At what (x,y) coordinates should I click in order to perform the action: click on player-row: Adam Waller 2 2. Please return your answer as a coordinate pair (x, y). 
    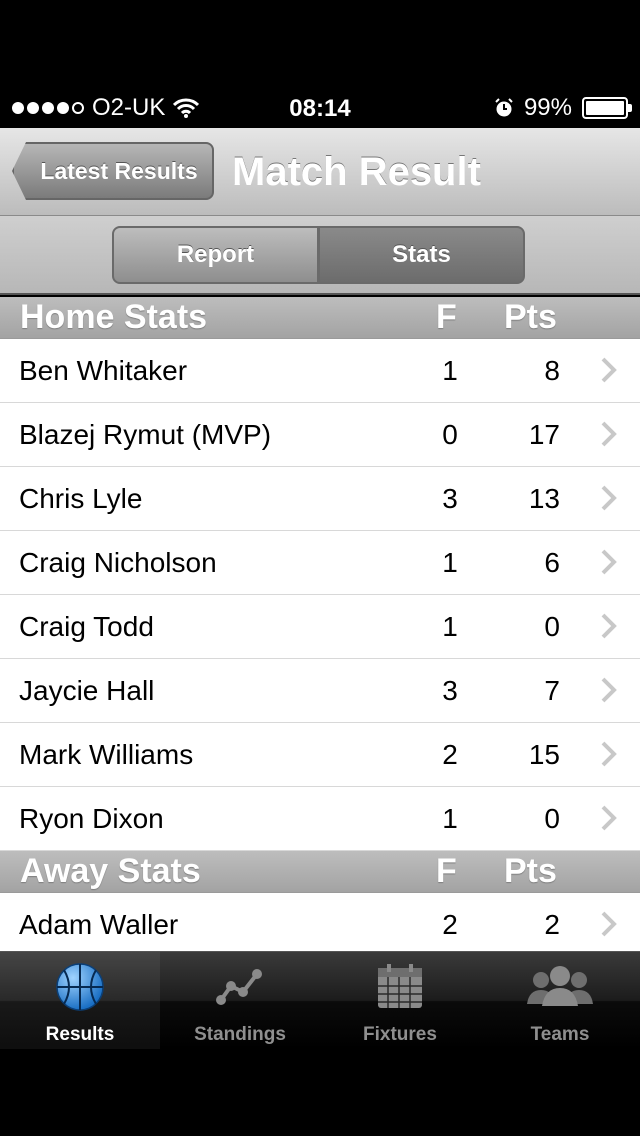
    Looking at the image, I should click on (320, 922).